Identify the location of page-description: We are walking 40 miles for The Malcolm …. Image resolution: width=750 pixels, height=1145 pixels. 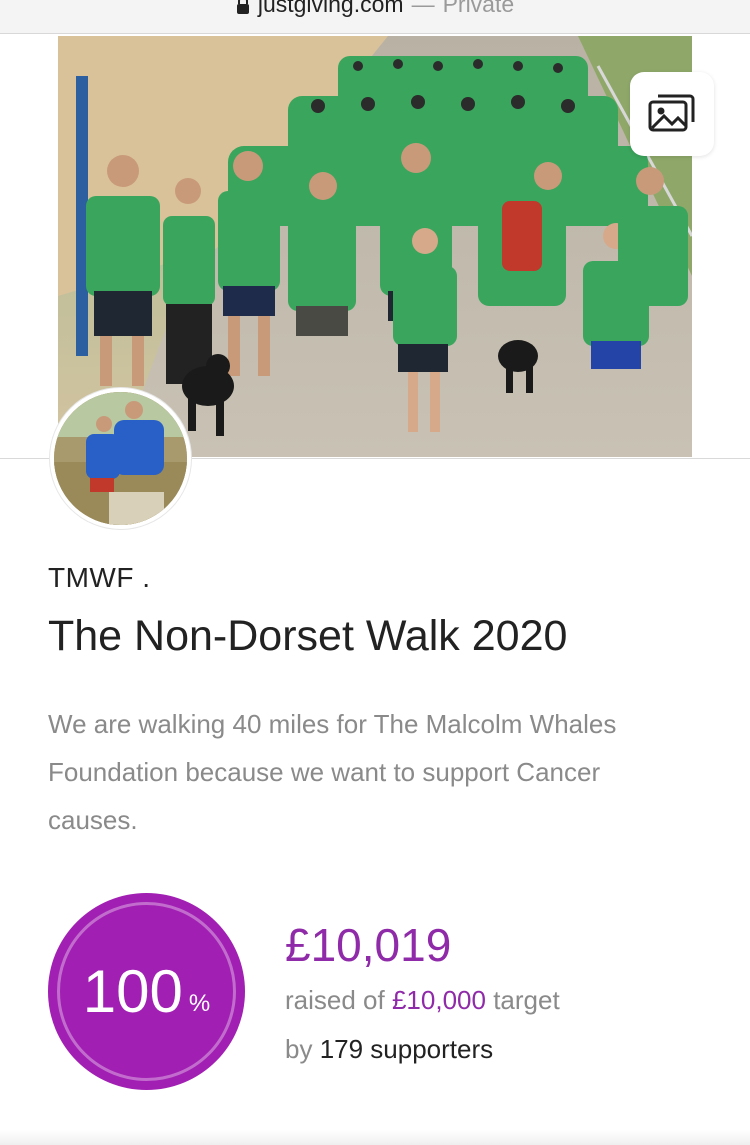
(332, 772).